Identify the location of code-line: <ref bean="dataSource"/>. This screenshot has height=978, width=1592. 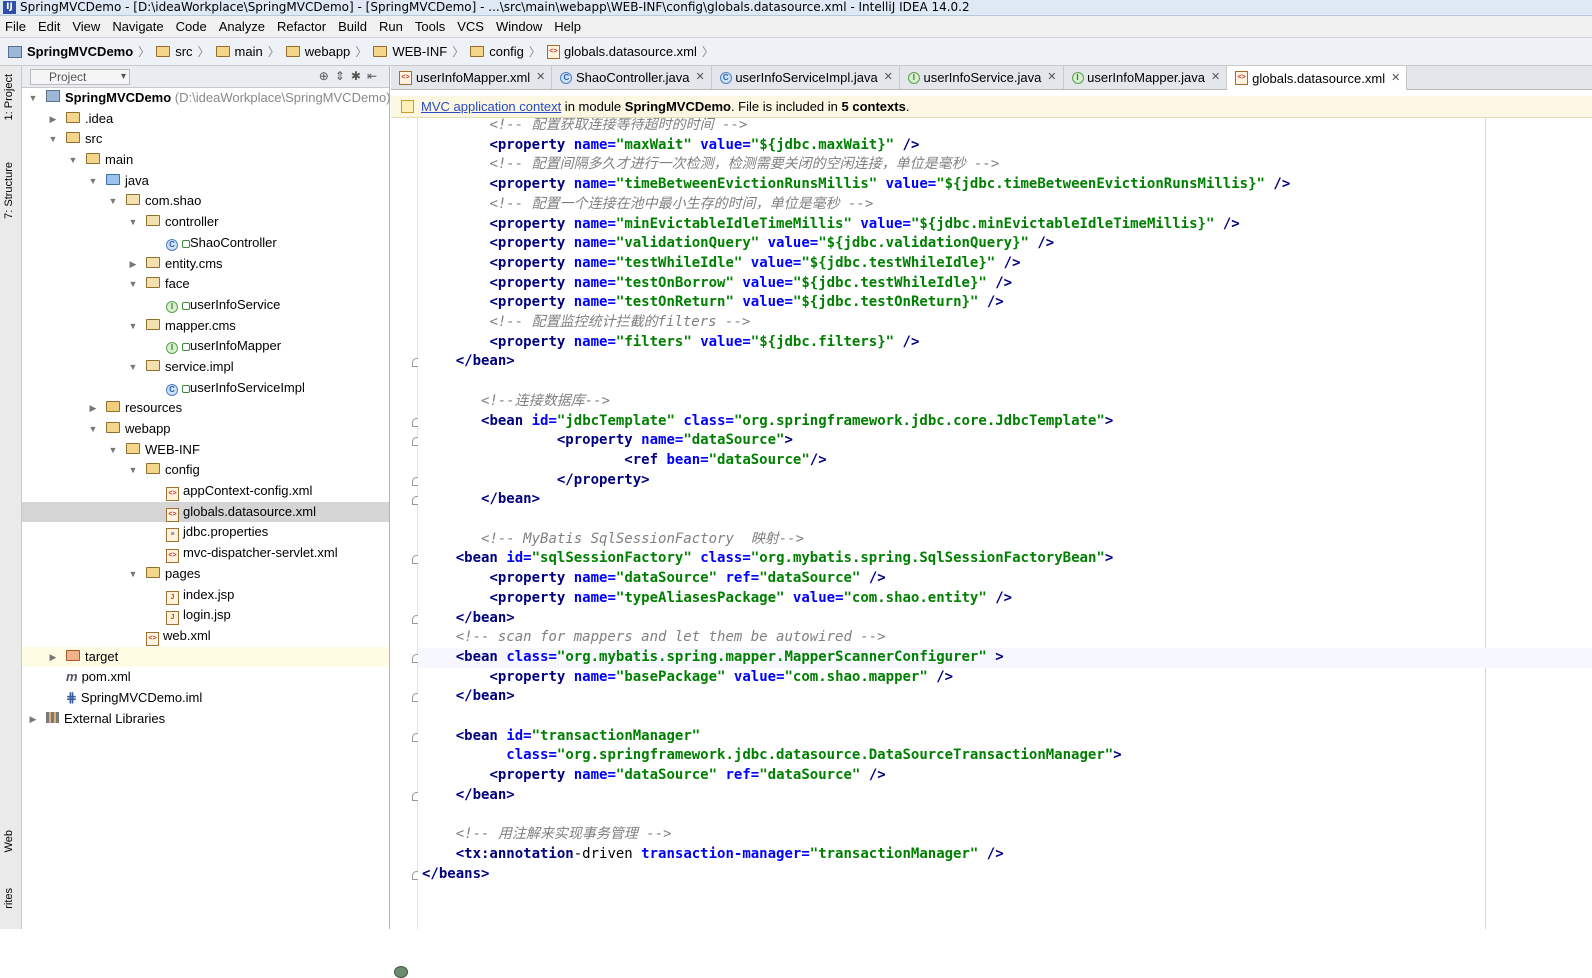
(624, 461).